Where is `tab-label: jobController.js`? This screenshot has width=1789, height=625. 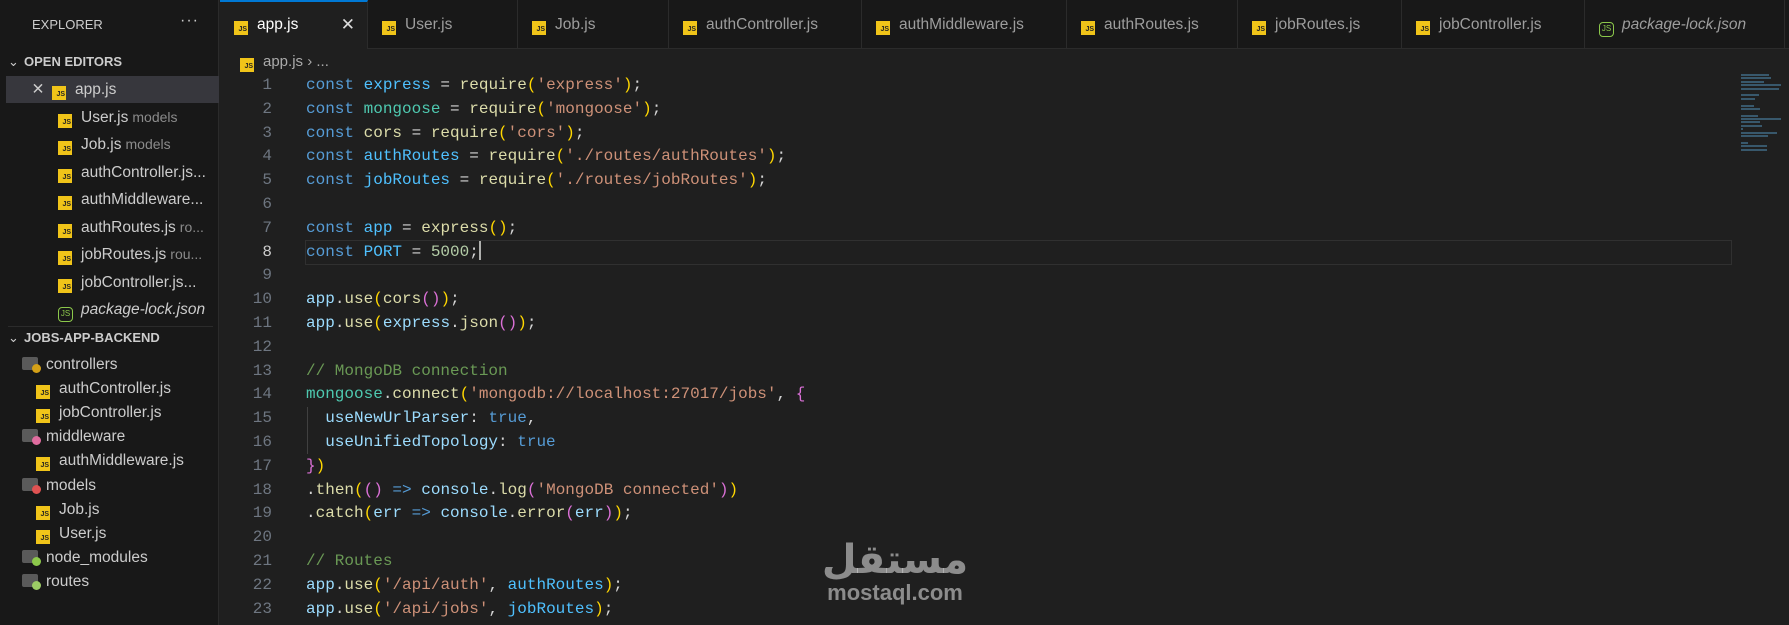
tab-label: jobController.js is located at coordinates (1490, 24).